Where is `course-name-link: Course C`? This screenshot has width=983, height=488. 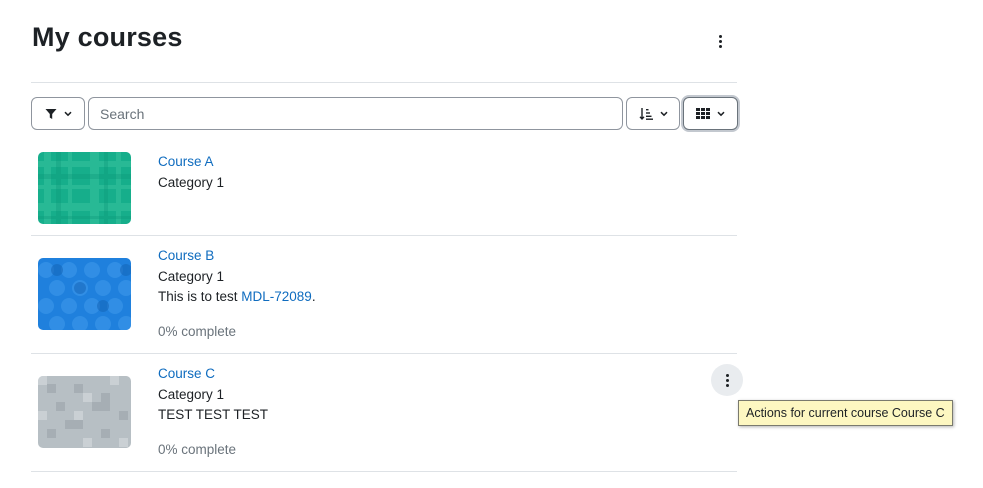
course-name-link: Course C is located at coordinates (186, 373).